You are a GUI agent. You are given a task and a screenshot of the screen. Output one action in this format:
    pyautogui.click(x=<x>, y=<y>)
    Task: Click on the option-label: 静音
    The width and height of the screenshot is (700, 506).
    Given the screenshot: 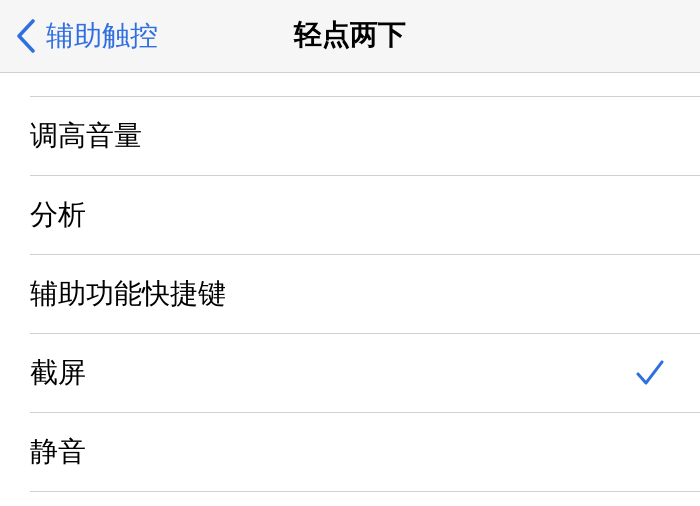 What is the action you would take?
    pyautogui.click(x=58, y=452)
    